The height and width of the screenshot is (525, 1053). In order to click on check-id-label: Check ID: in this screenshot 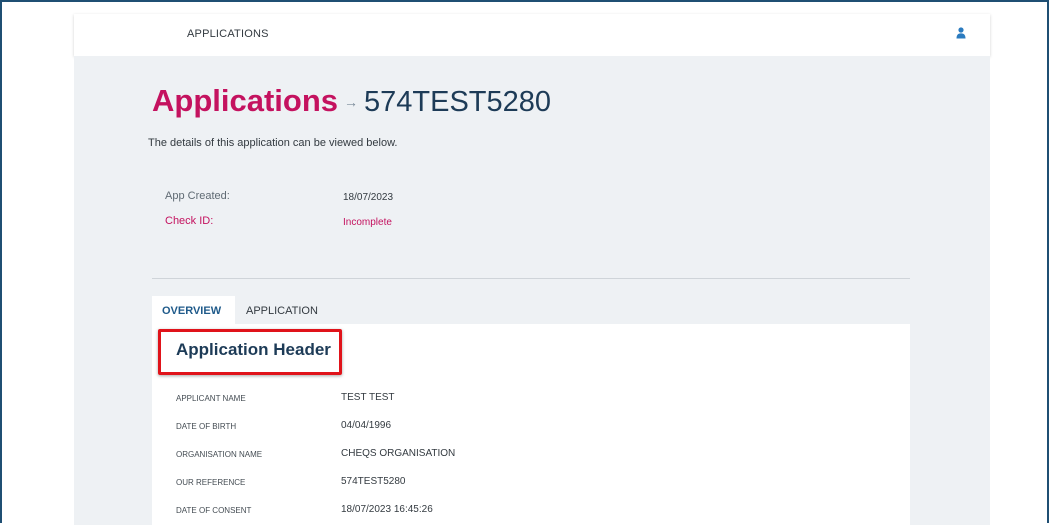, I will do `click(189, 221)`.